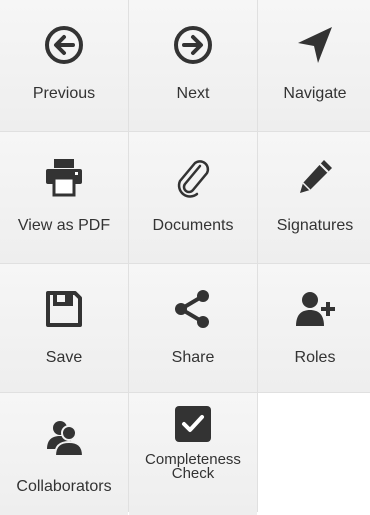 The width and height of the screenshot is (370, 515). Describe the element at coordinates (64, 357) in the screenshot. I see `save-label: Save` at that location.